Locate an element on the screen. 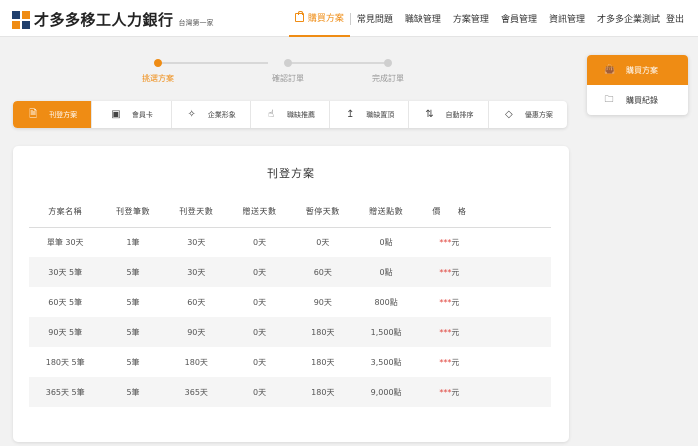  tab-job-recommend: ☝ 職缺推薦 is located at coordinates (291, 114).